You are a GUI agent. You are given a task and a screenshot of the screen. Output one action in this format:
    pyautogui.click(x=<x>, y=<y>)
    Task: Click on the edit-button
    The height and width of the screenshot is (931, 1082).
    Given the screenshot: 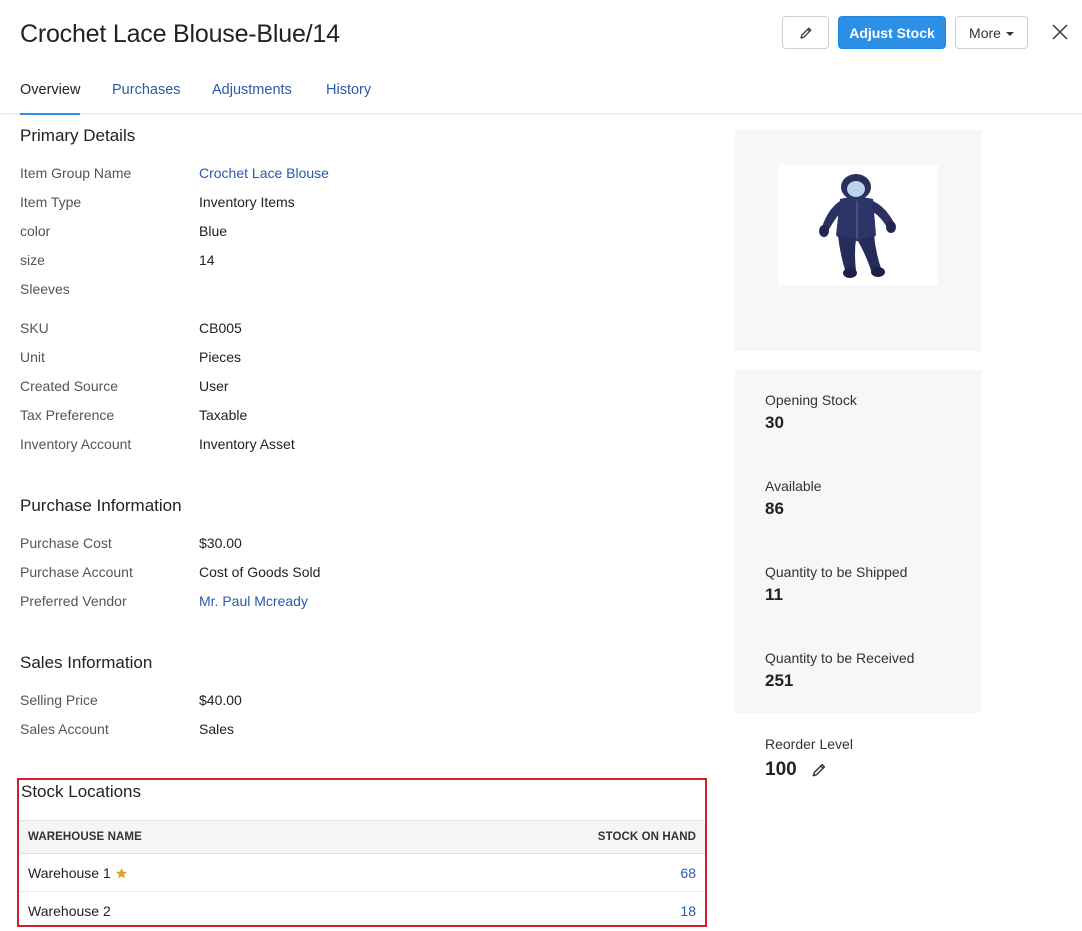 What is the action you would take?
    pyautogui.click(x=805, y=32)
    